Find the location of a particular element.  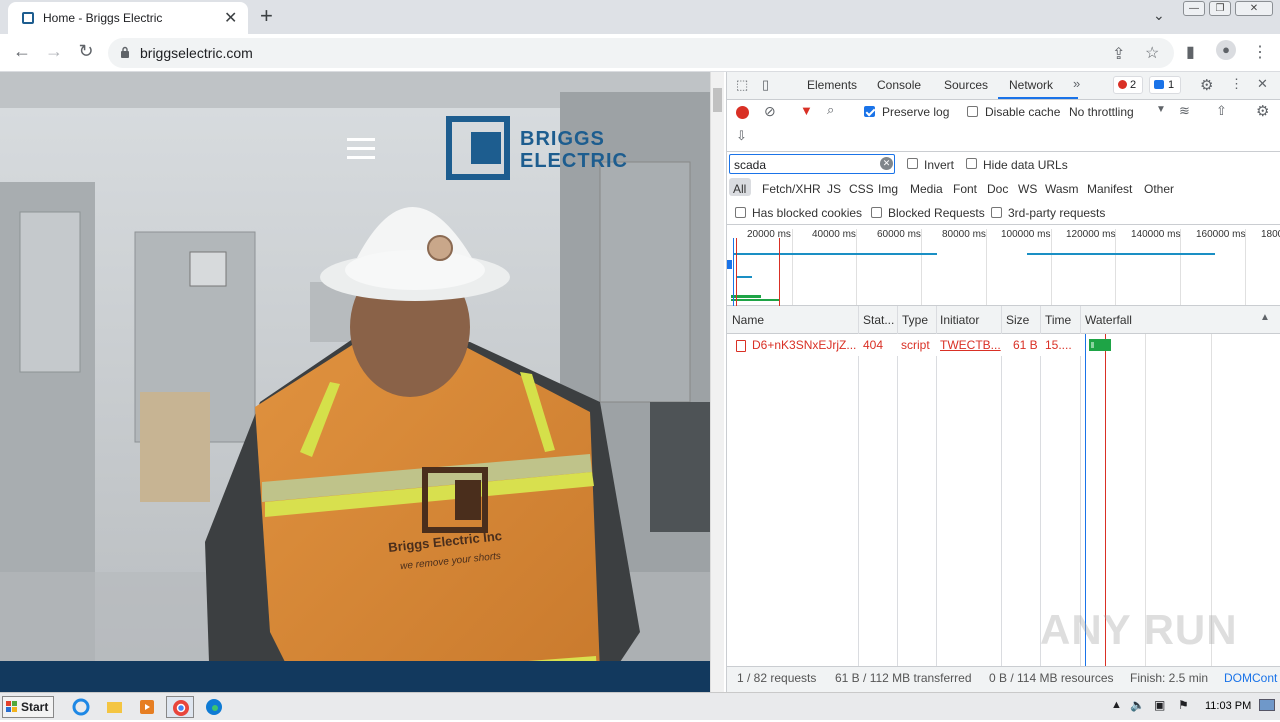

profile-icon: ● is located at coordinates (1226, 50).